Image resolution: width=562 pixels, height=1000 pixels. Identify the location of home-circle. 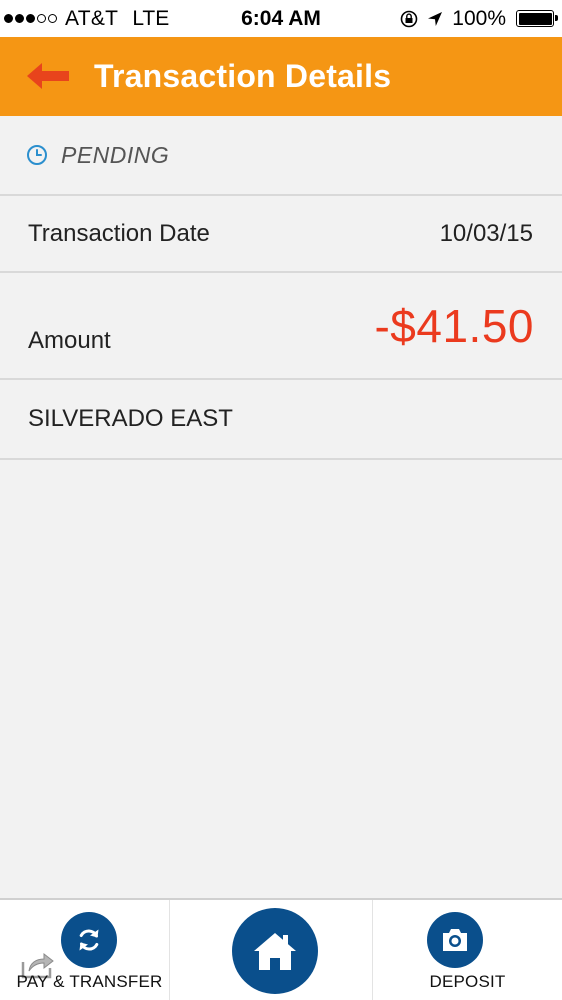
(275, 951).